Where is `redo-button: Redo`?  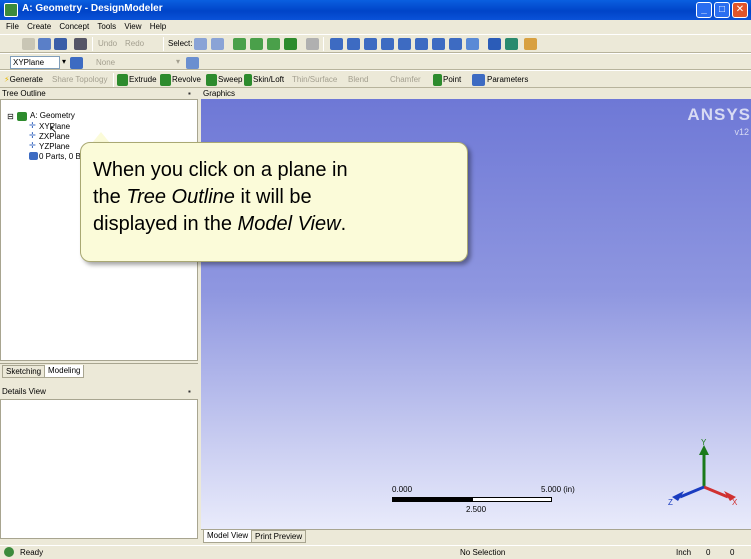
redo-button: Redo is located at coordinates (134, 44).